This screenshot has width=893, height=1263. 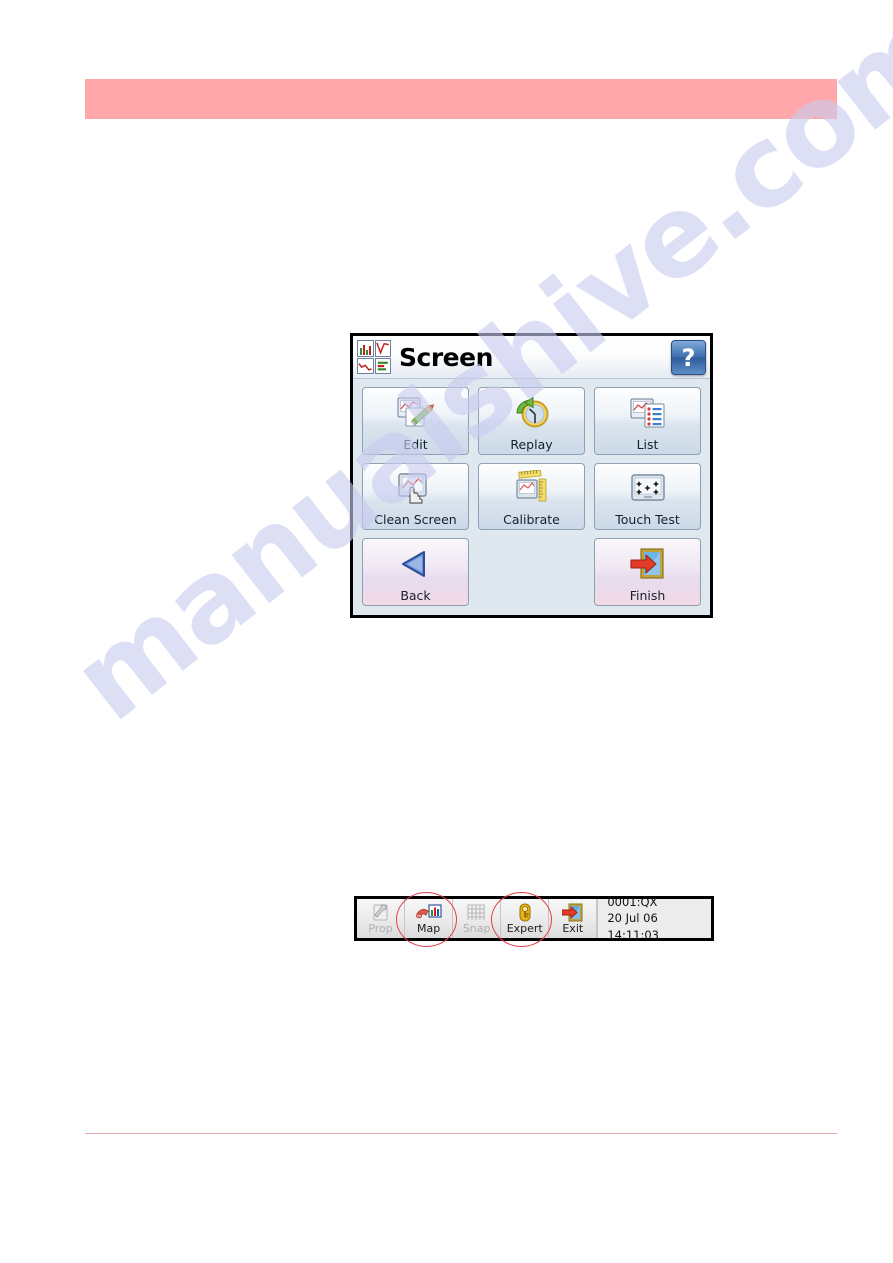 What do you see at coordinates (380, 928) in the screenshot?
I see `toolbar-label: Prop` at bounding box center [380, 928].